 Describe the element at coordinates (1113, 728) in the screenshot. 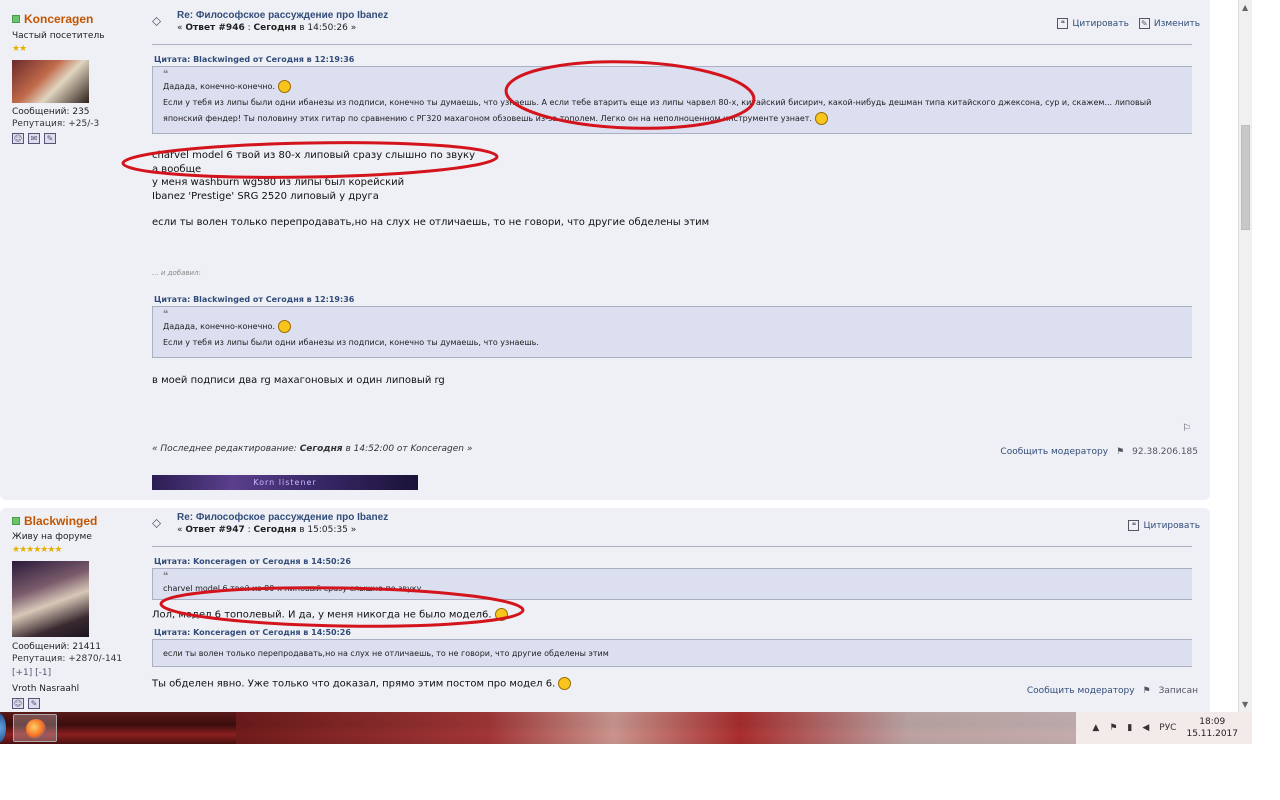

I see `network-error-icon: ⚑` at that location.